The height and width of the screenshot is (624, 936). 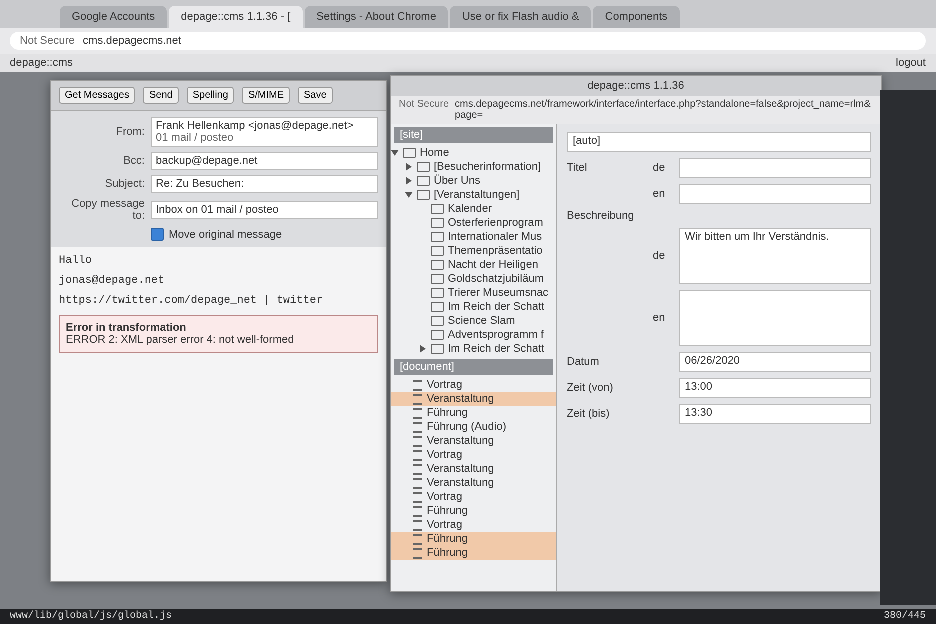 What do you see at coordinates (157, 234) in the screenshot?
I see `checkbox` at bounding box center [157, 234].